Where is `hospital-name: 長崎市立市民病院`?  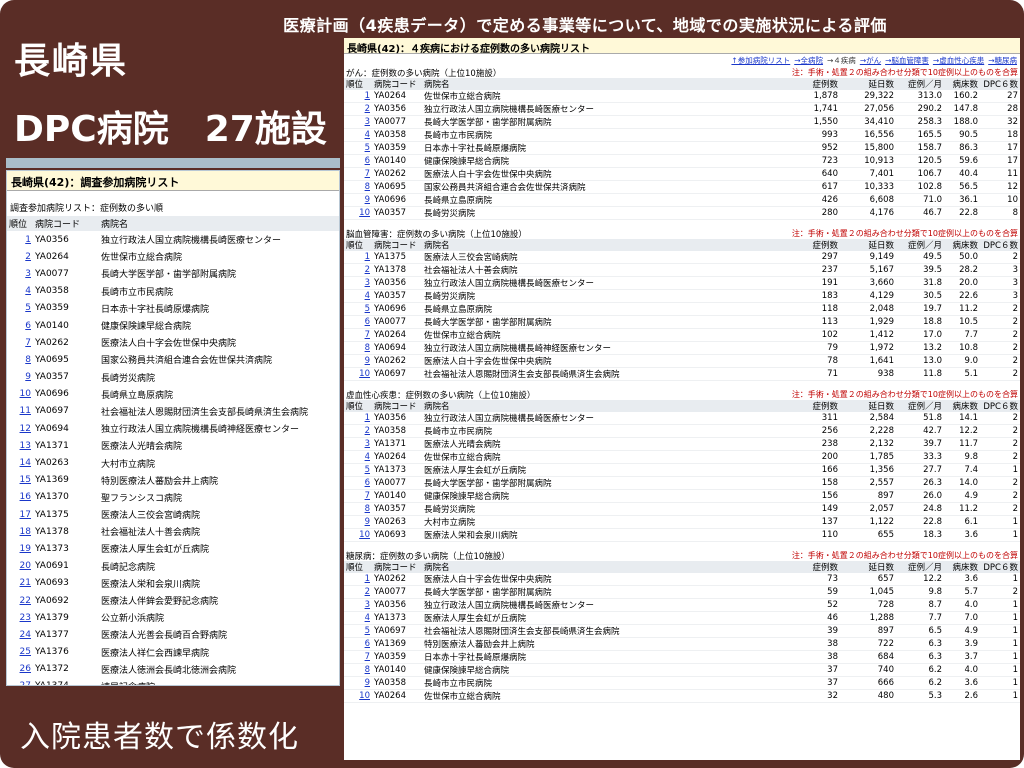 hospital-name: 長崎市立市民病院 is located at coordinates (137, 292).